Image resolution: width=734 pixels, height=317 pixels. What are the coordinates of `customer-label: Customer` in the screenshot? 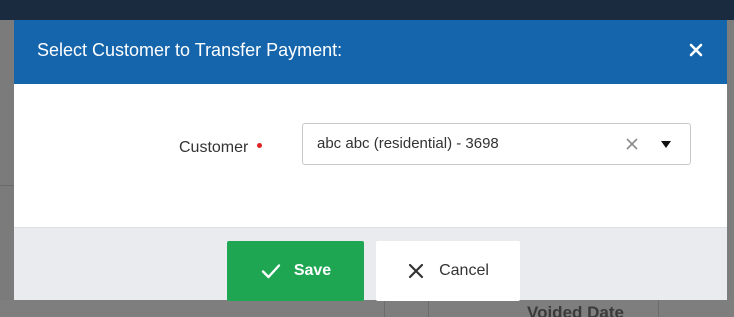 It's located at (221, 148).